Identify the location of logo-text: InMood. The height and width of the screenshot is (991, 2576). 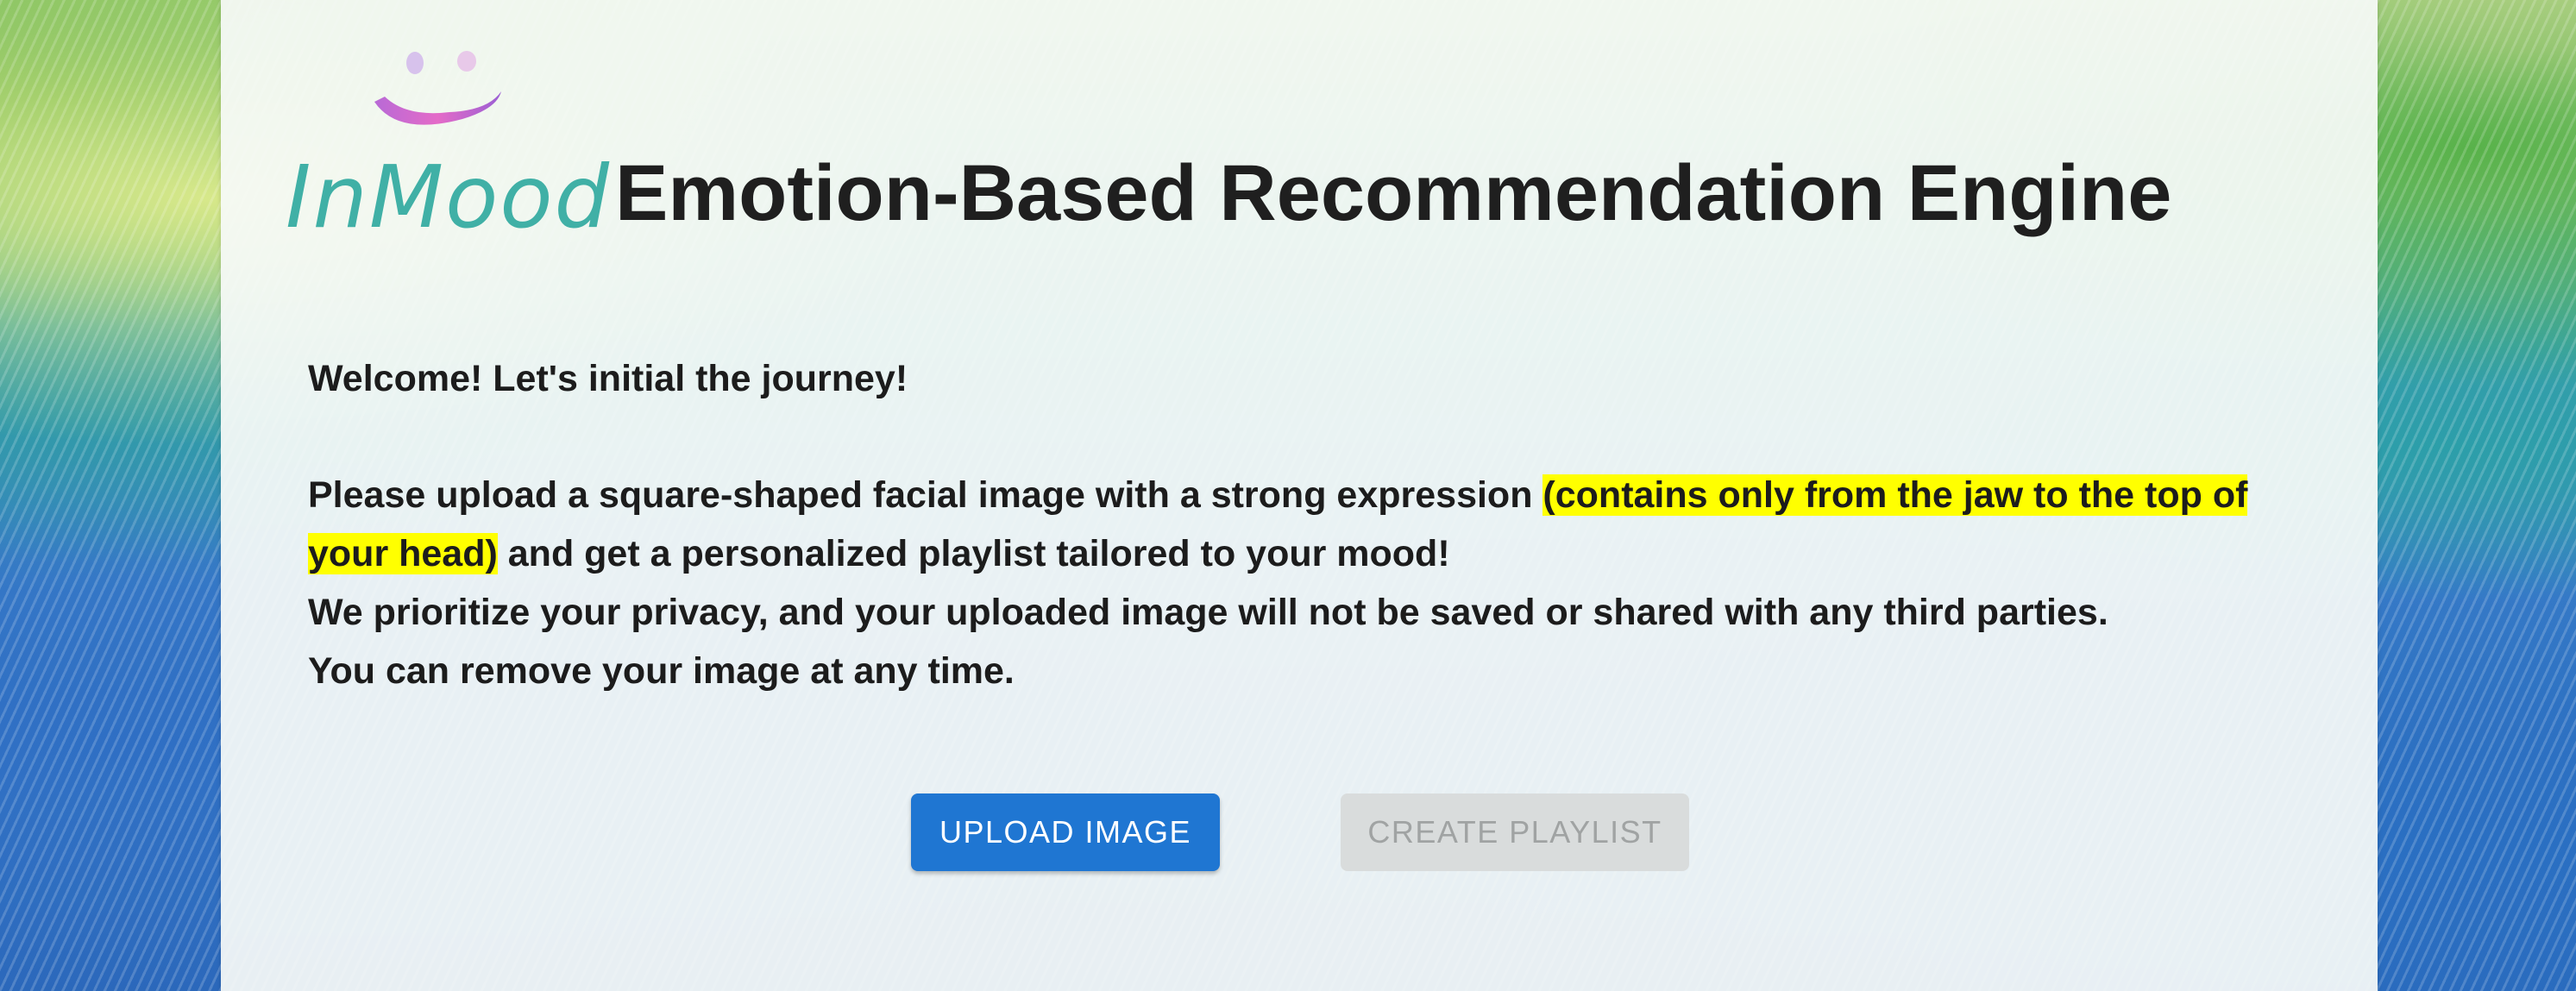
(448, 197).